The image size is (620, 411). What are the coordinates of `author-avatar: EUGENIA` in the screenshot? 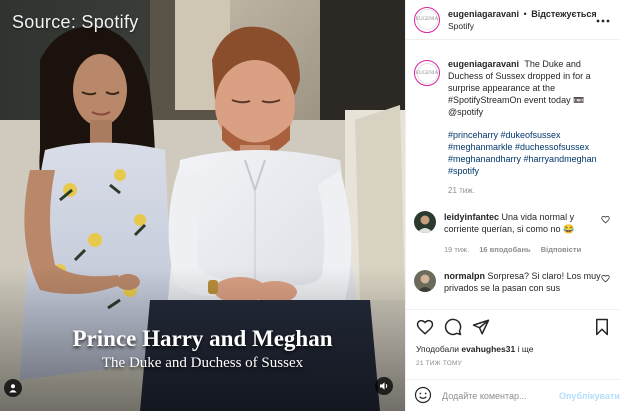 It's located at (427, 19).